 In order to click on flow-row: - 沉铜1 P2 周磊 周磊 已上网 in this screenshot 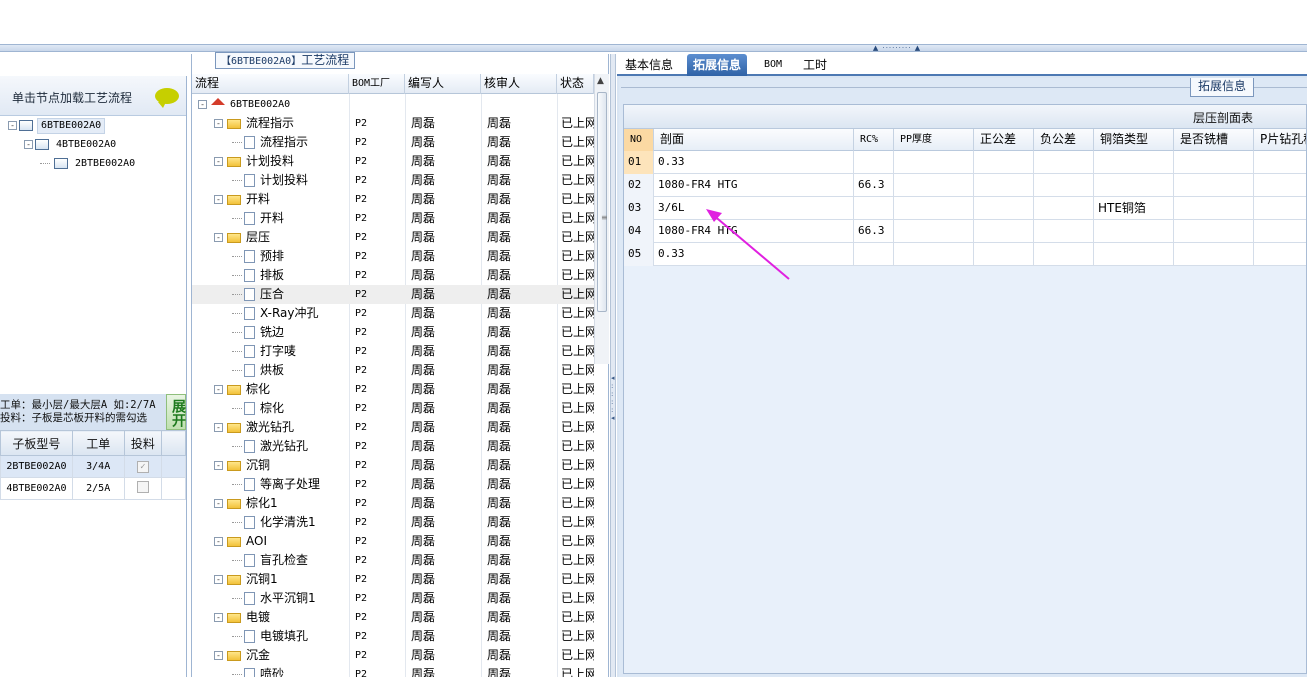, I will do `click(393, 579)`.